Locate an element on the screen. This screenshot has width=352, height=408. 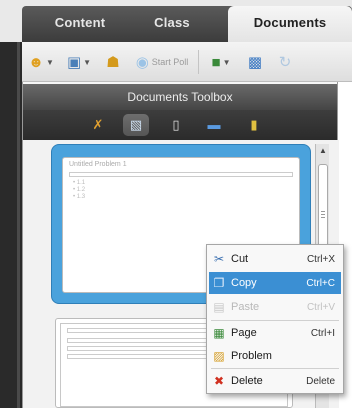
page-icon: ▦ is located at coordinates (219, 333).